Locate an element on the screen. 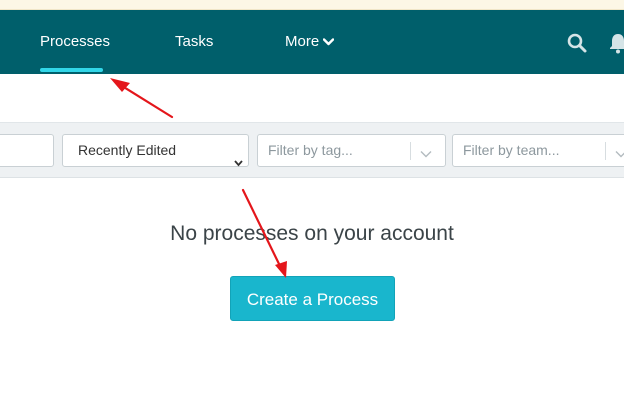 The image size is (624, 393). sort-select: Recently Edited is located at coordinates (155, 150).